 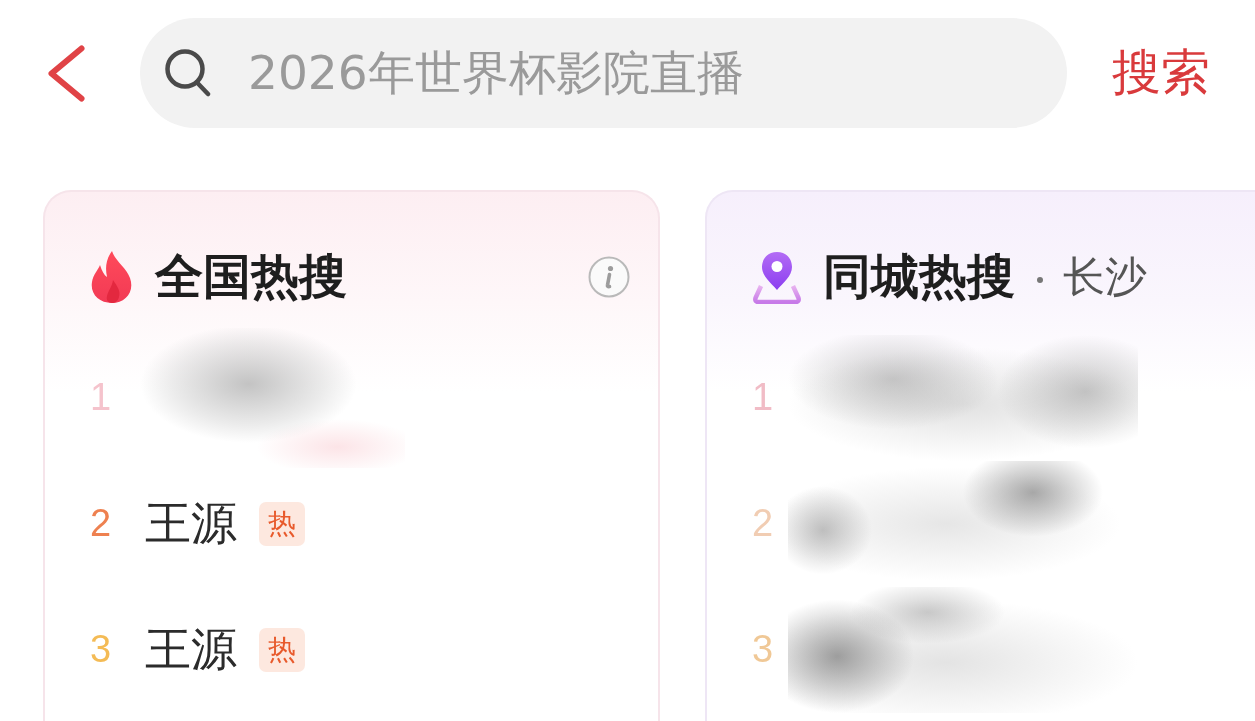 I want to click on map-pin-icon, so click(x=777, y=277).